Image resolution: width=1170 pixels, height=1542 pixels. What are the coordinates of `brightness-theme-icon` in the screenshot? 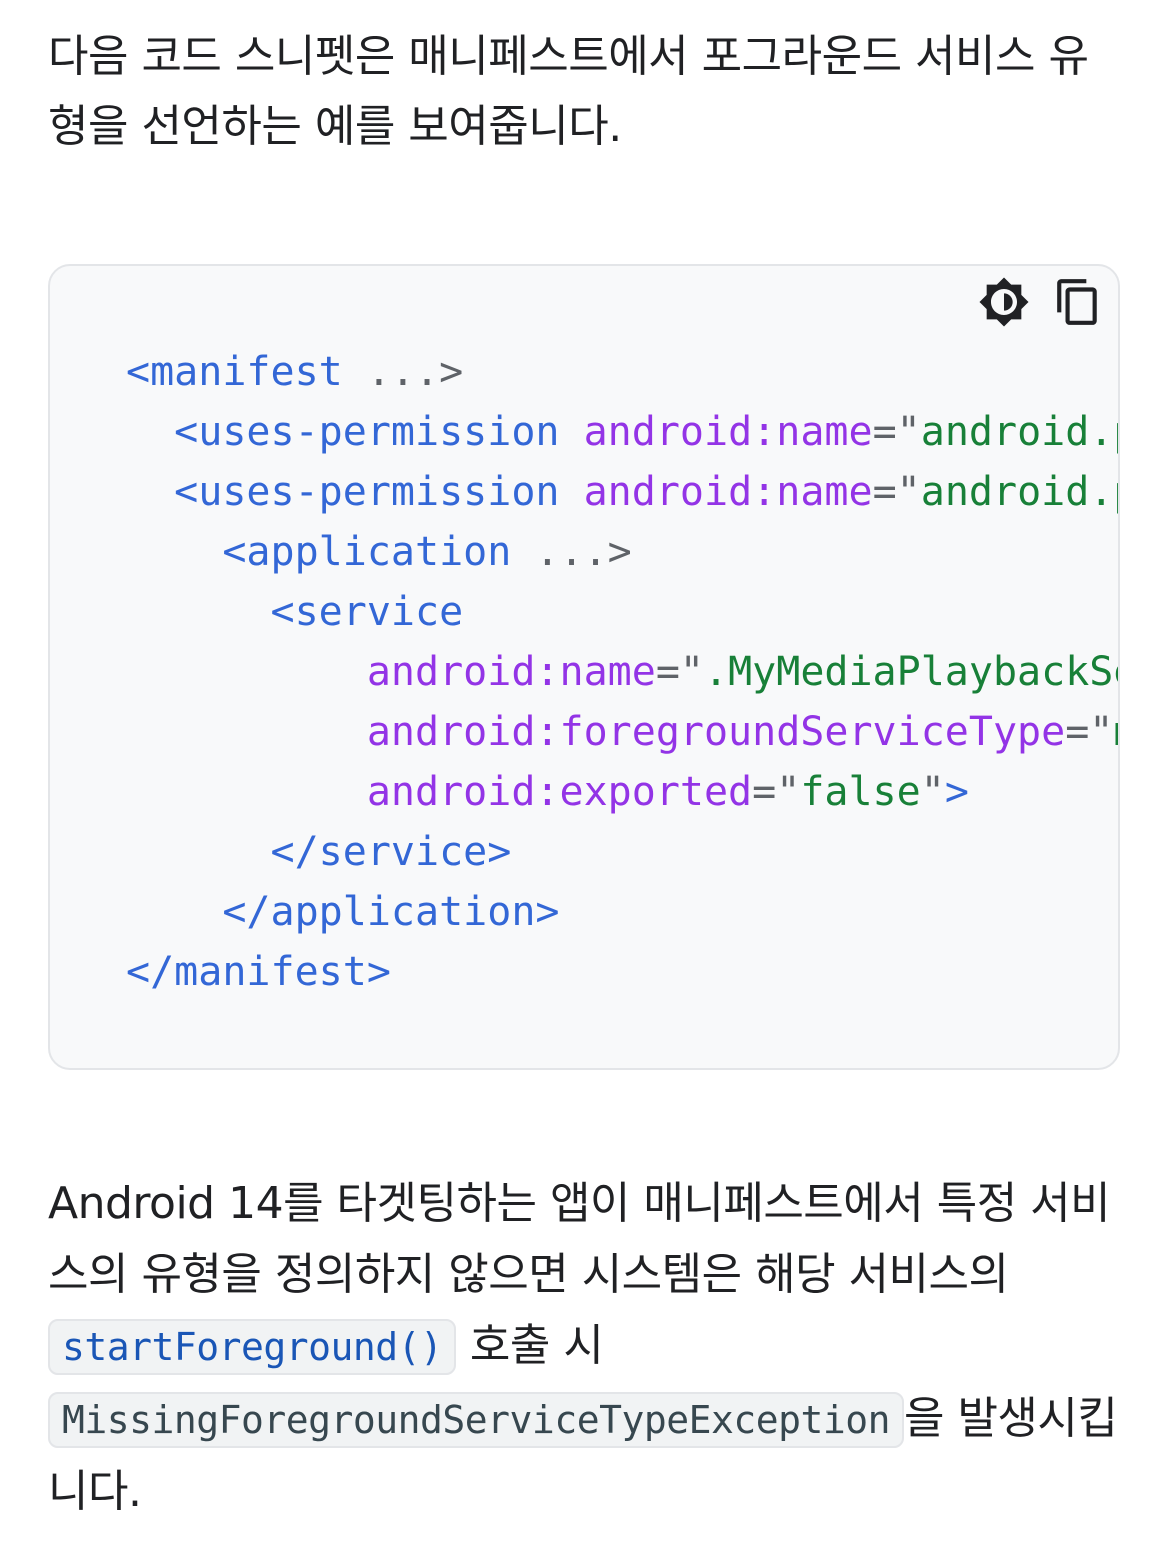 It's located at (1004, 302).